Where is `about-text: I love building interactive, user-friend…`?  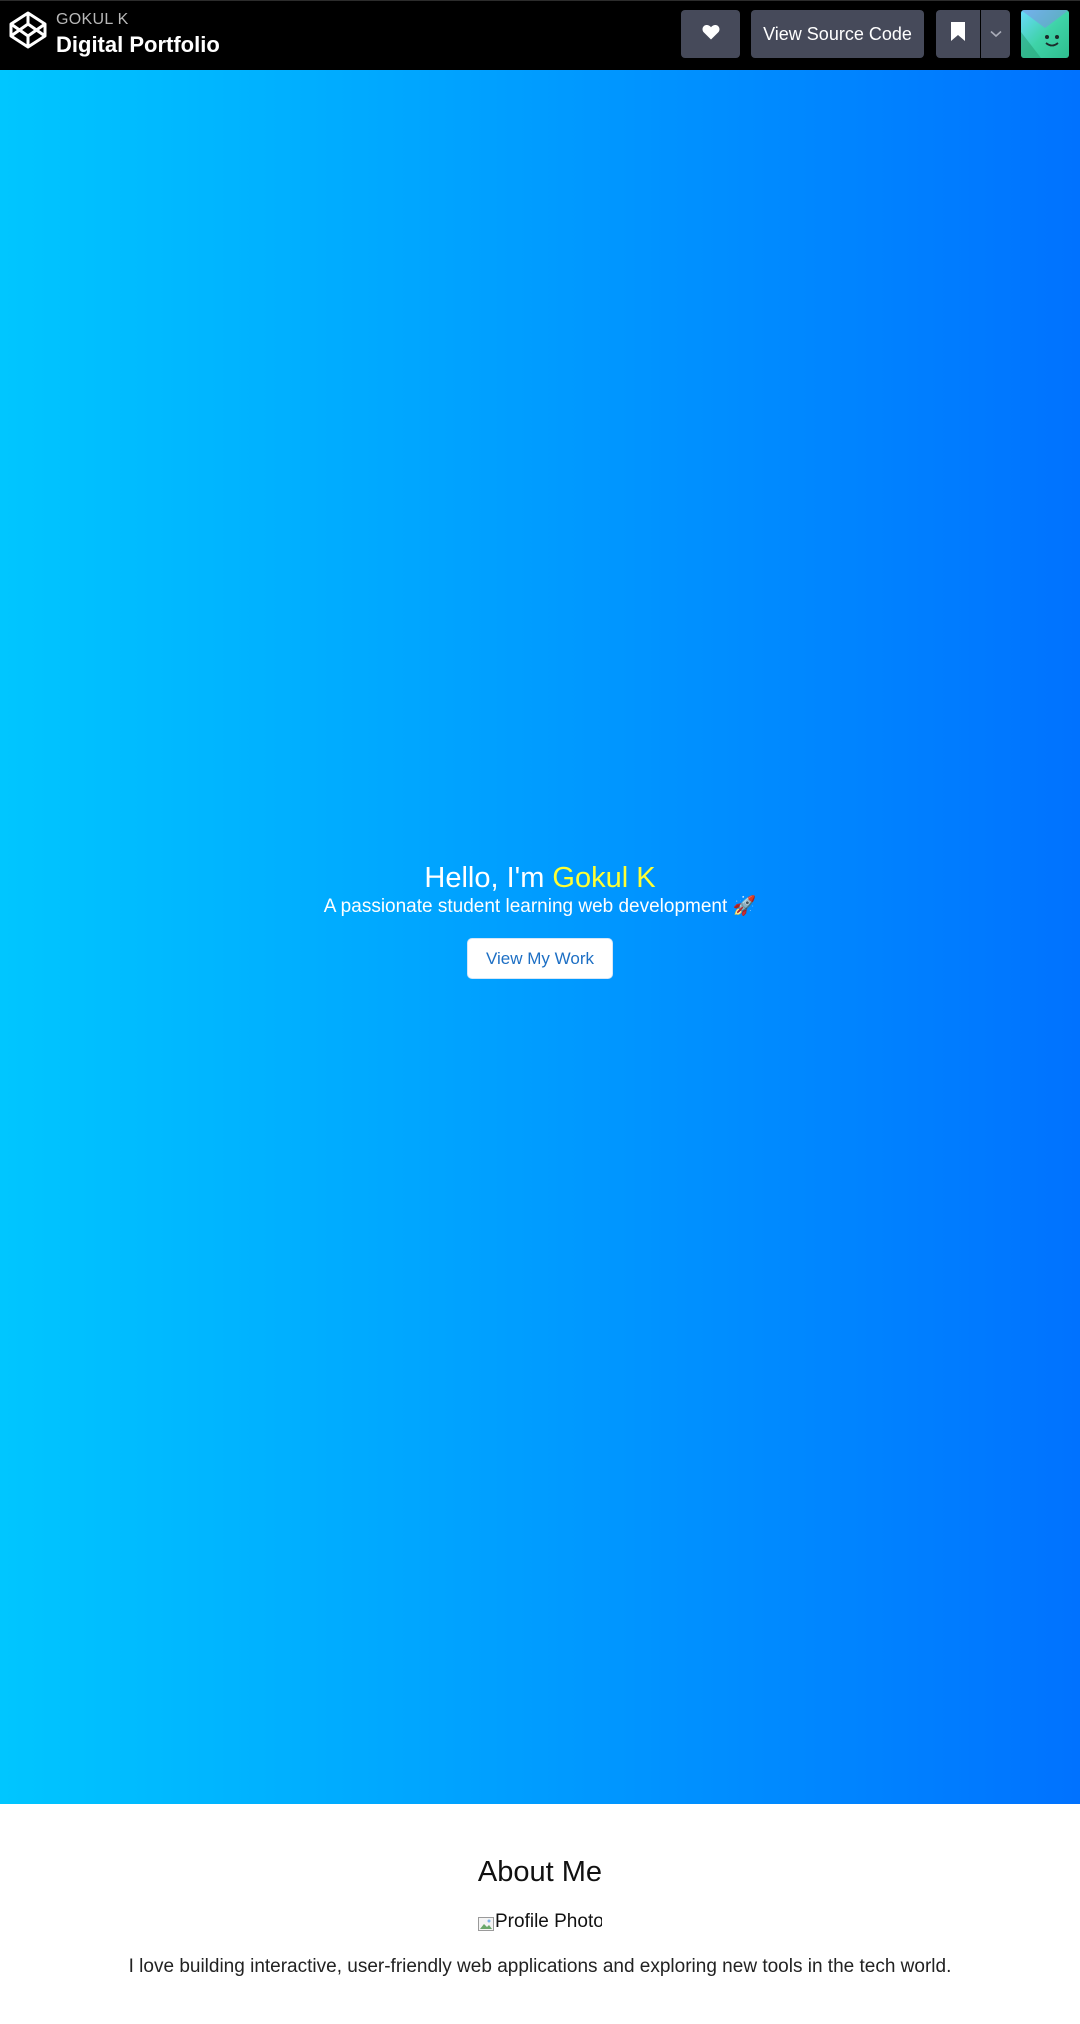
about-text: I love building interactive, user-friend… is located at coordinates (540, 1966).